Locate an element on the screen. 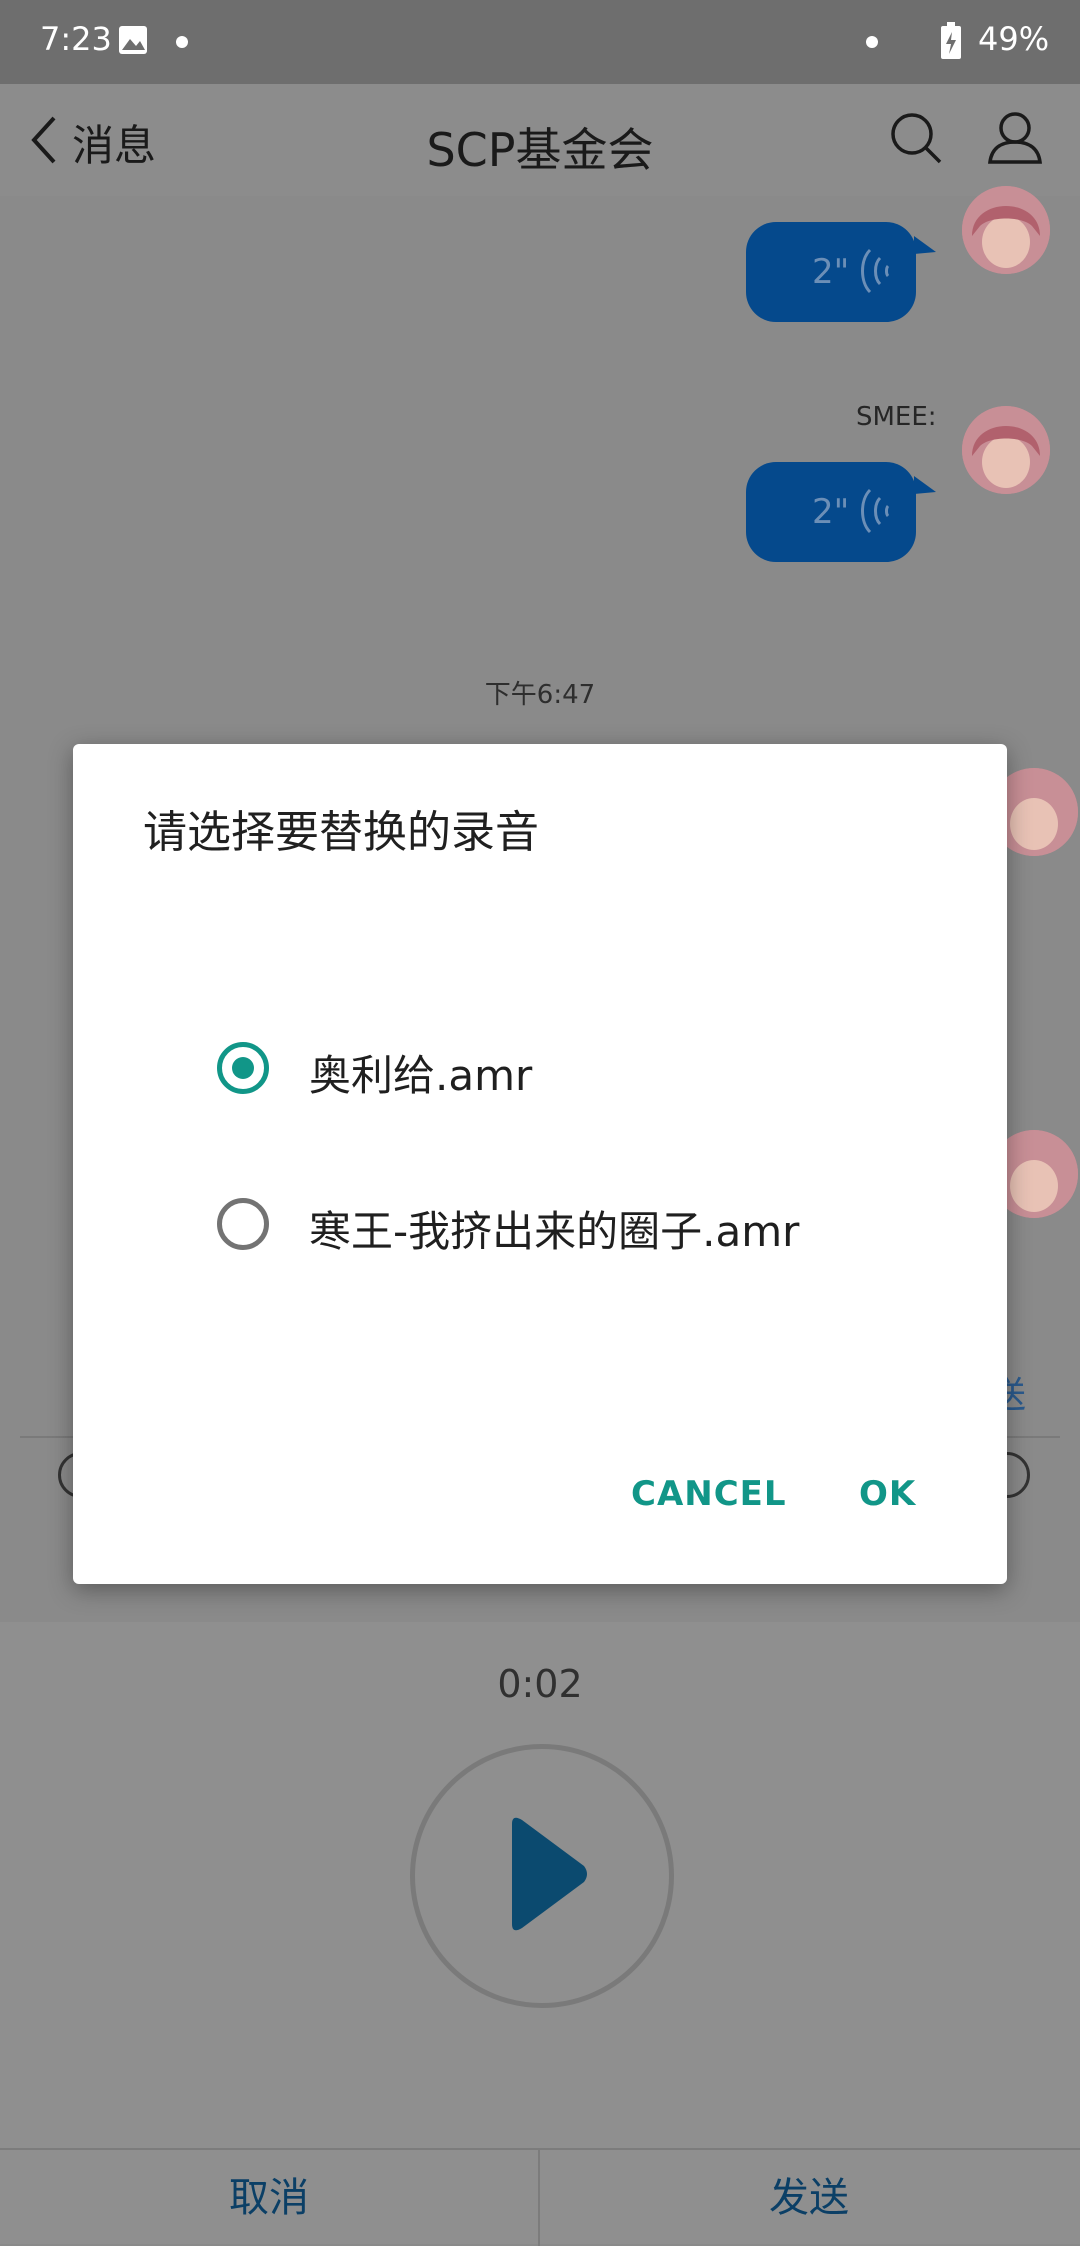  search-icon is located at coordinates (916, 138).